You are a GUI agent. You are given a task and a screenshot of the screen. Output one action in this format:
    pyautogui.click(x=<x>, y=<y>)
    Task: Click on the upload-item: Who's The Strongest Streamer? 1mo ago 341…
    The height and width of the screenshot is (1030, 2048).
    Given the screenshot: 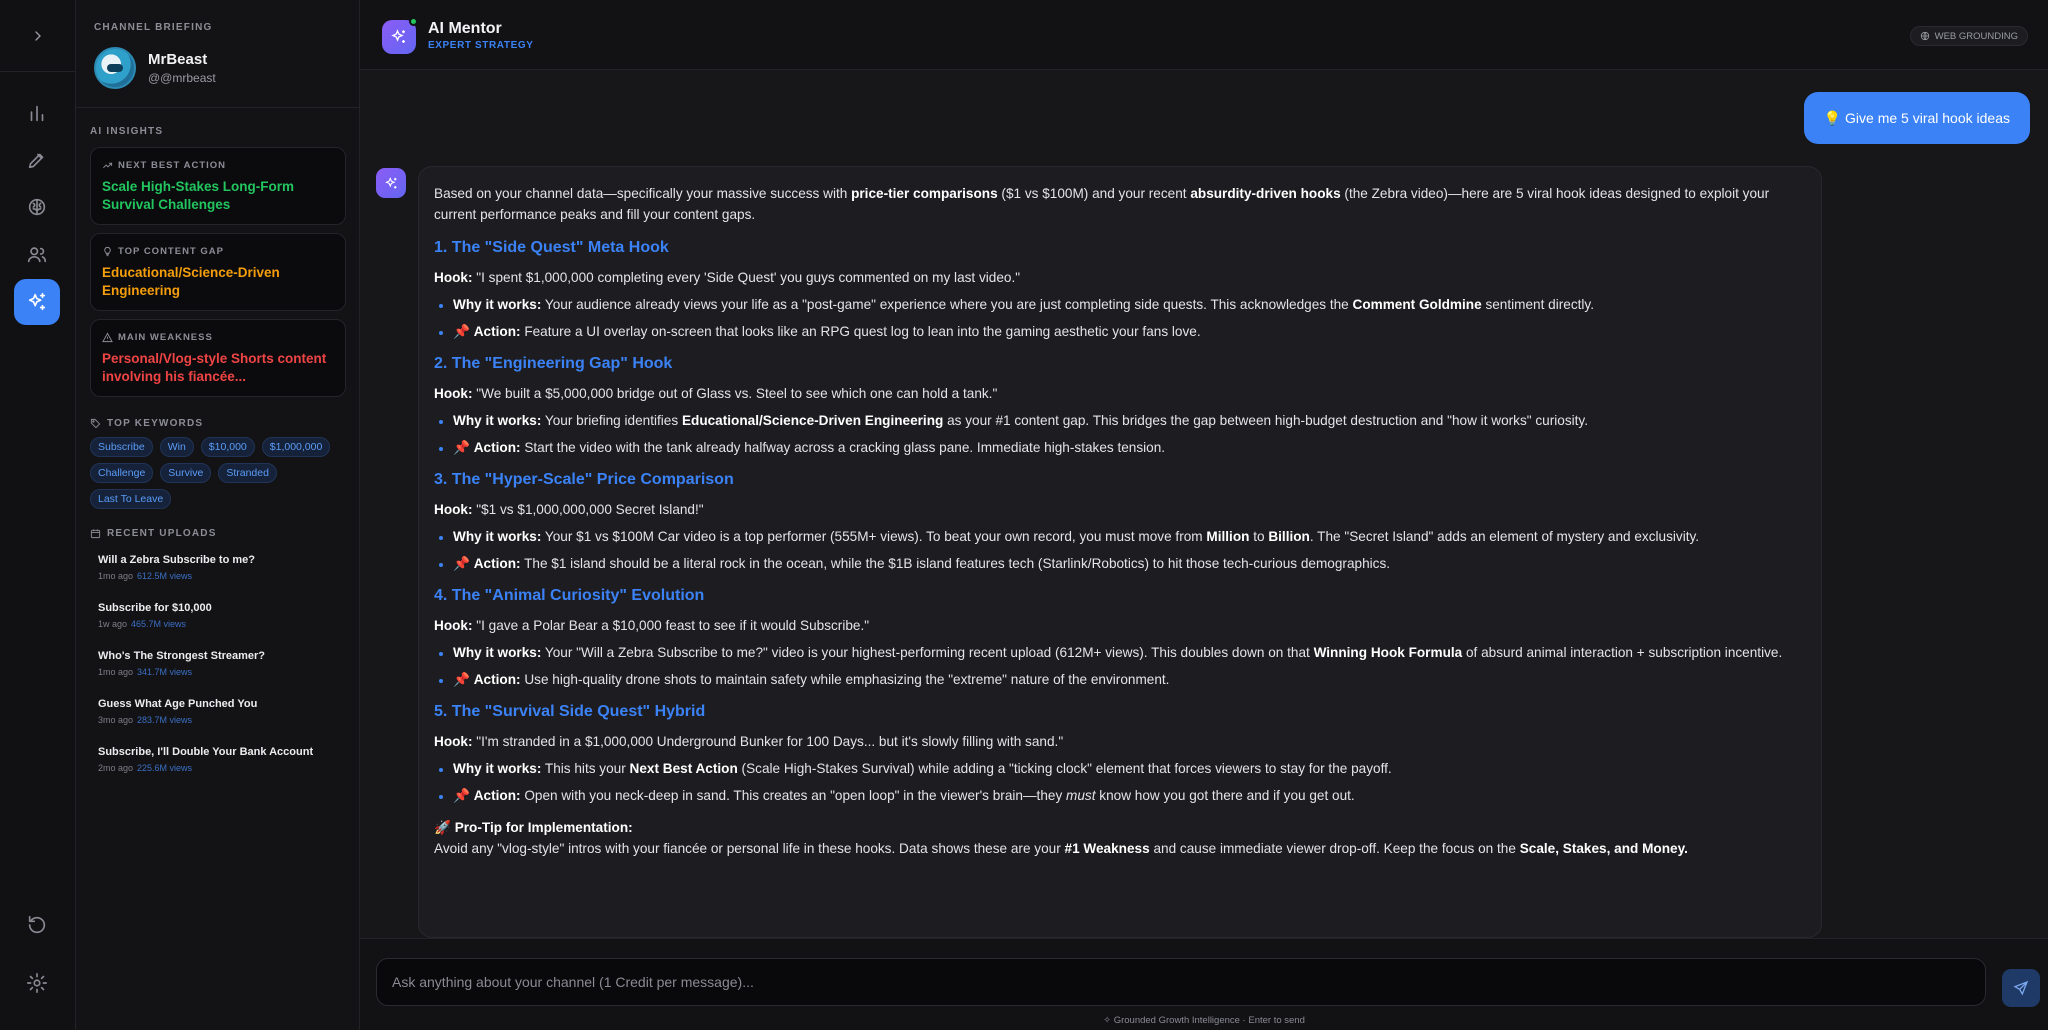 What is the action you would take?
    pyautogui.click(x=223, y=674)
    